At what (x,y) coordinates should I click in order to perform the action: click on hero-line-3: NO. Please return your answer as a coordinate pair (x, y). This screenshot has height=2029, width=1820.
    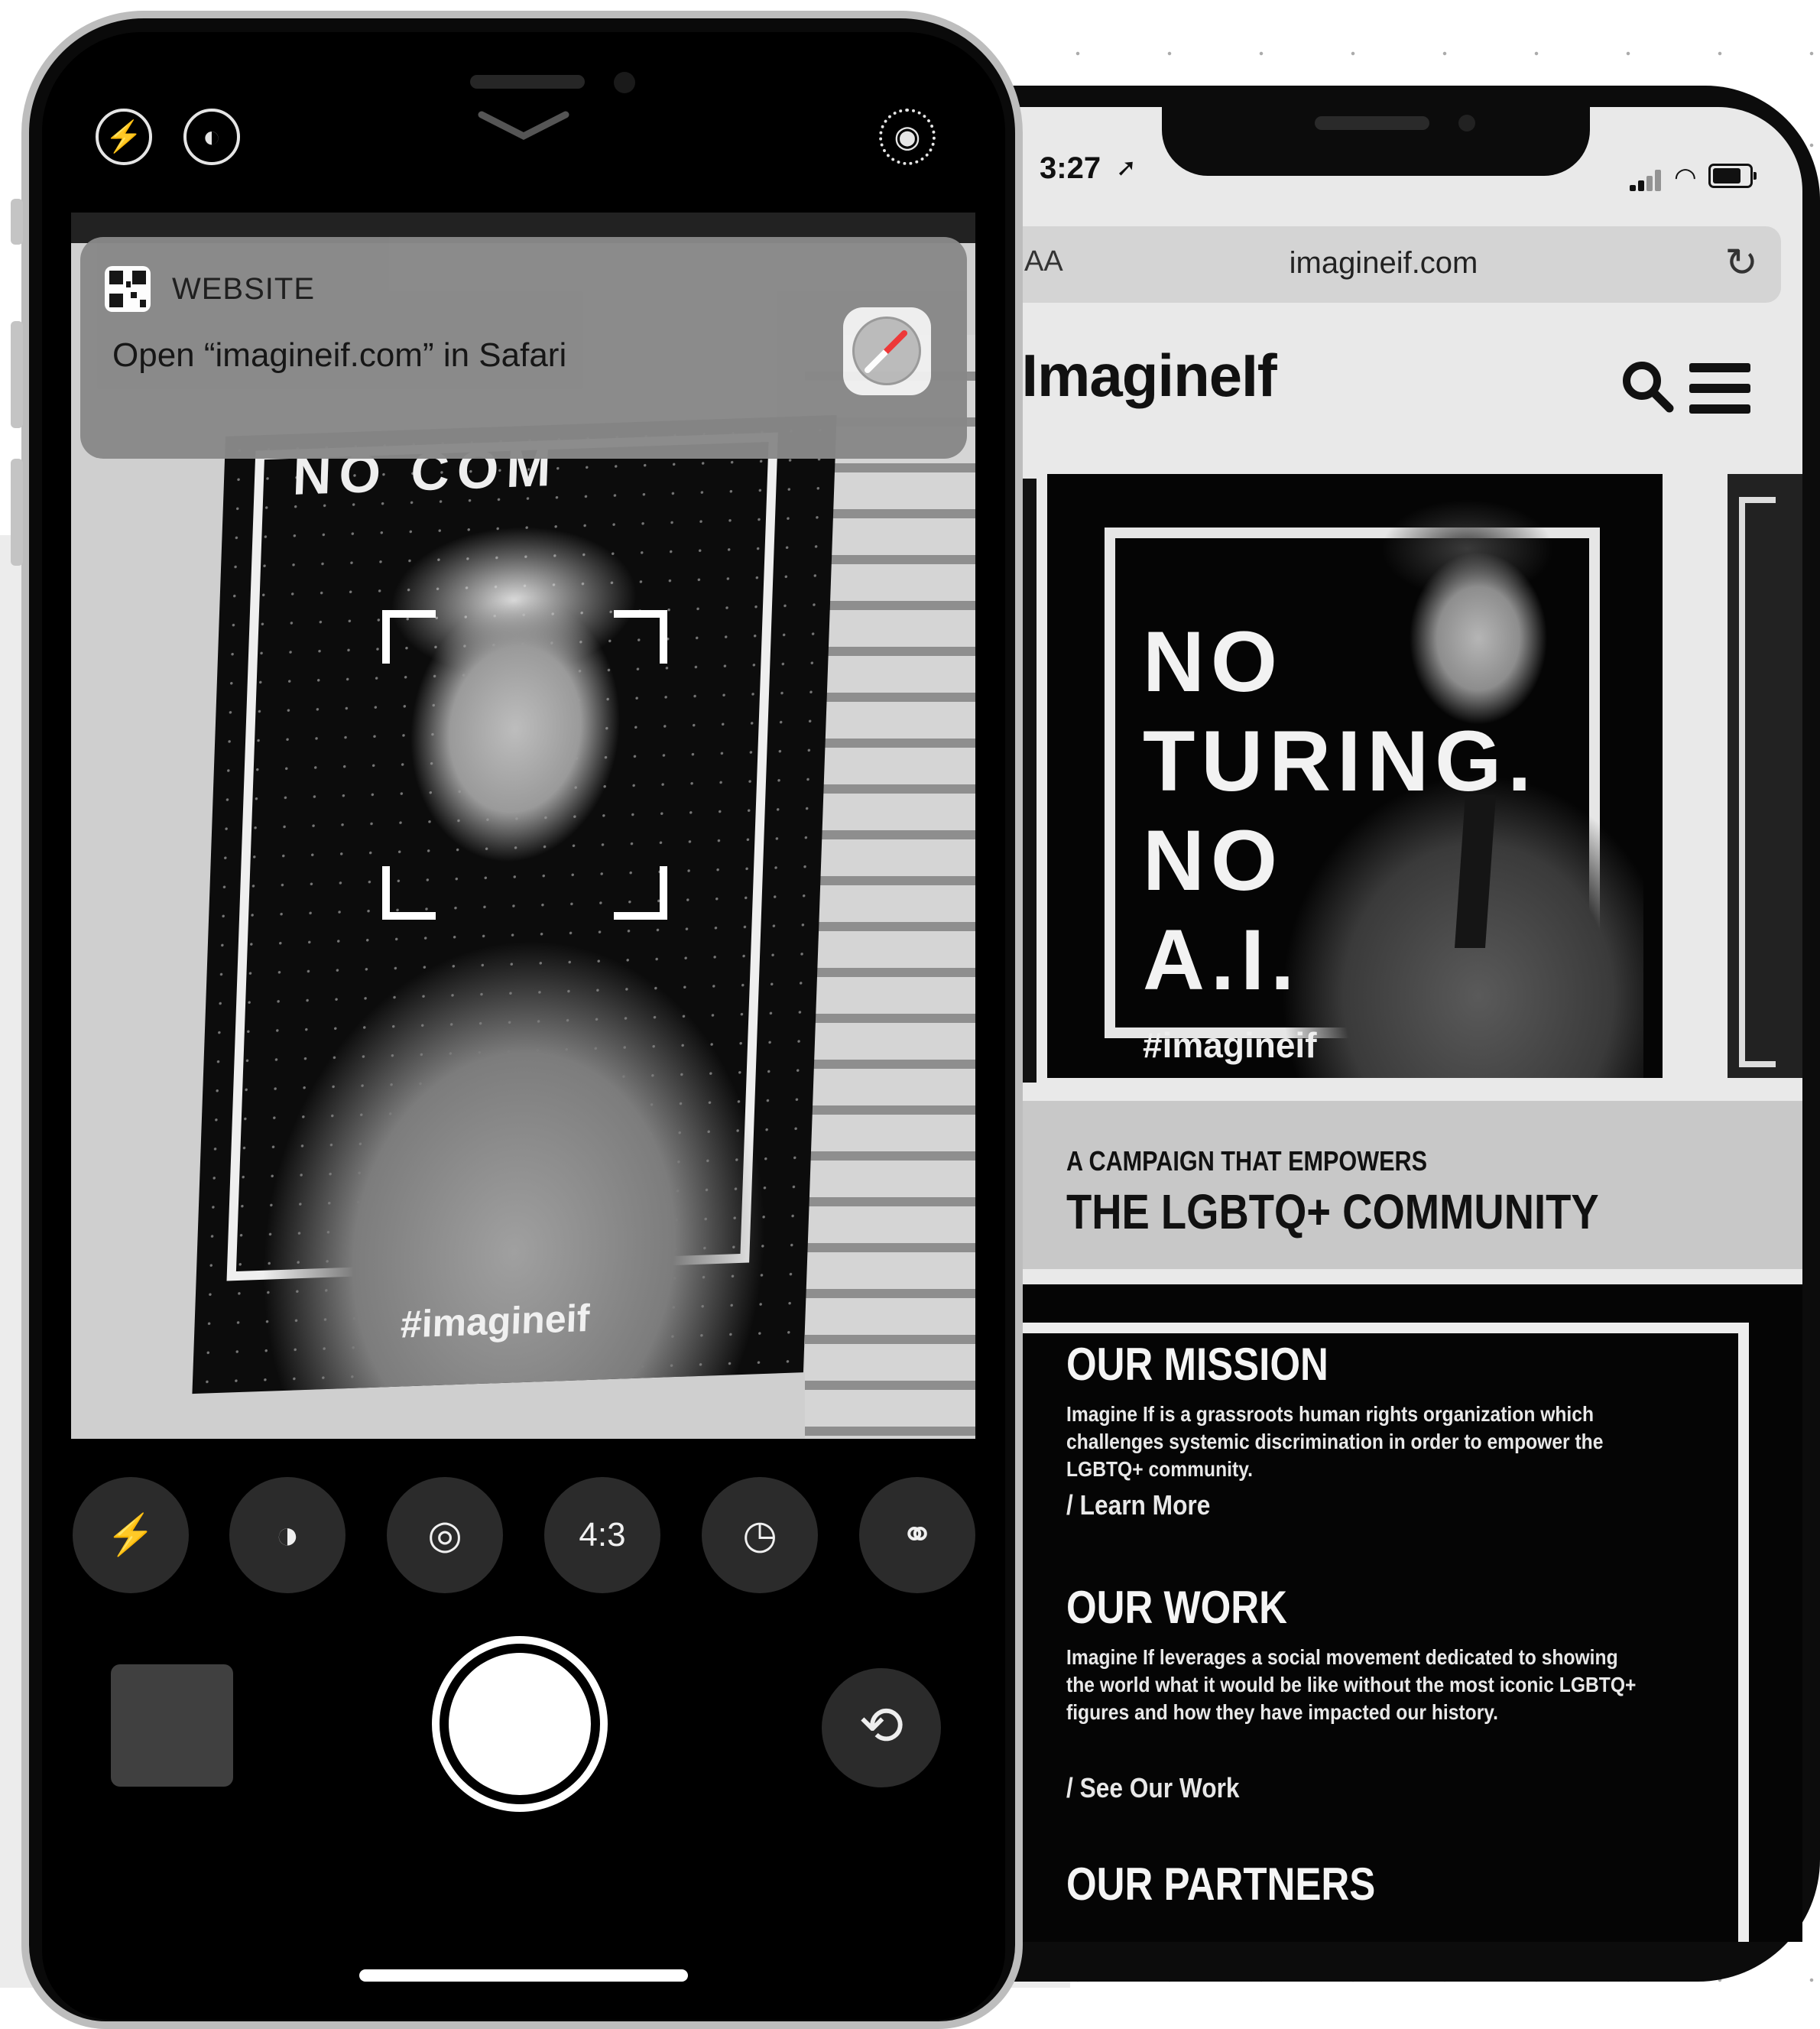
    Looking at the image, I should click on (1213, 860).